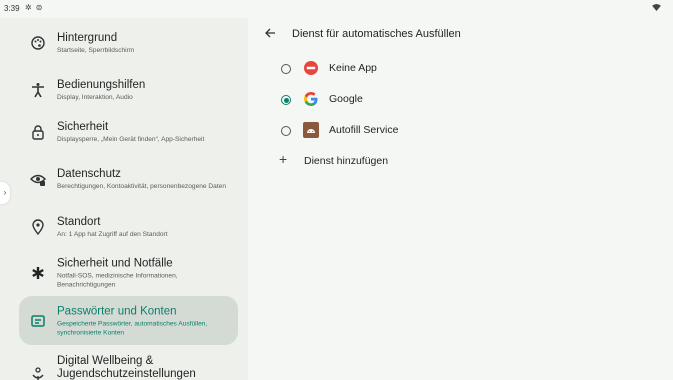 The height and width of the screenshot is (380, 673). What do you see at coordinates (128, 42) in the screenshot?
I see `sidebar-item-hintergrund: Hintergrund Startseite, Sperrbildschirm` at bounding box center [128, 42].